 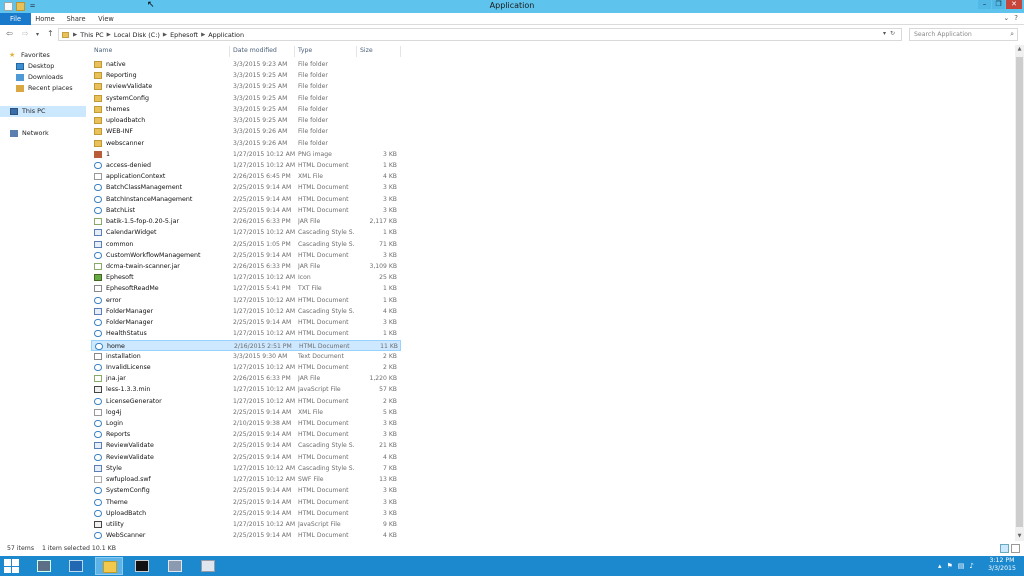 I want to click on nav-recent-places: Recent places, so click(x=44, y=88).